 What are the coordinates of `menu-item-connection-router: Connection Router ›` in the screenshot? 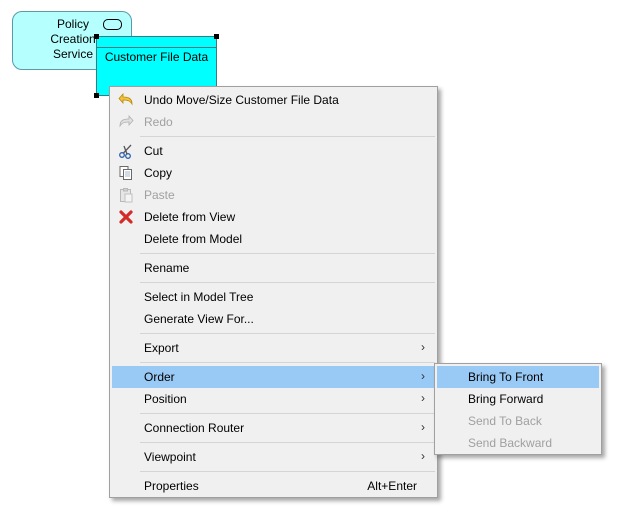 It's located at (273, 428).